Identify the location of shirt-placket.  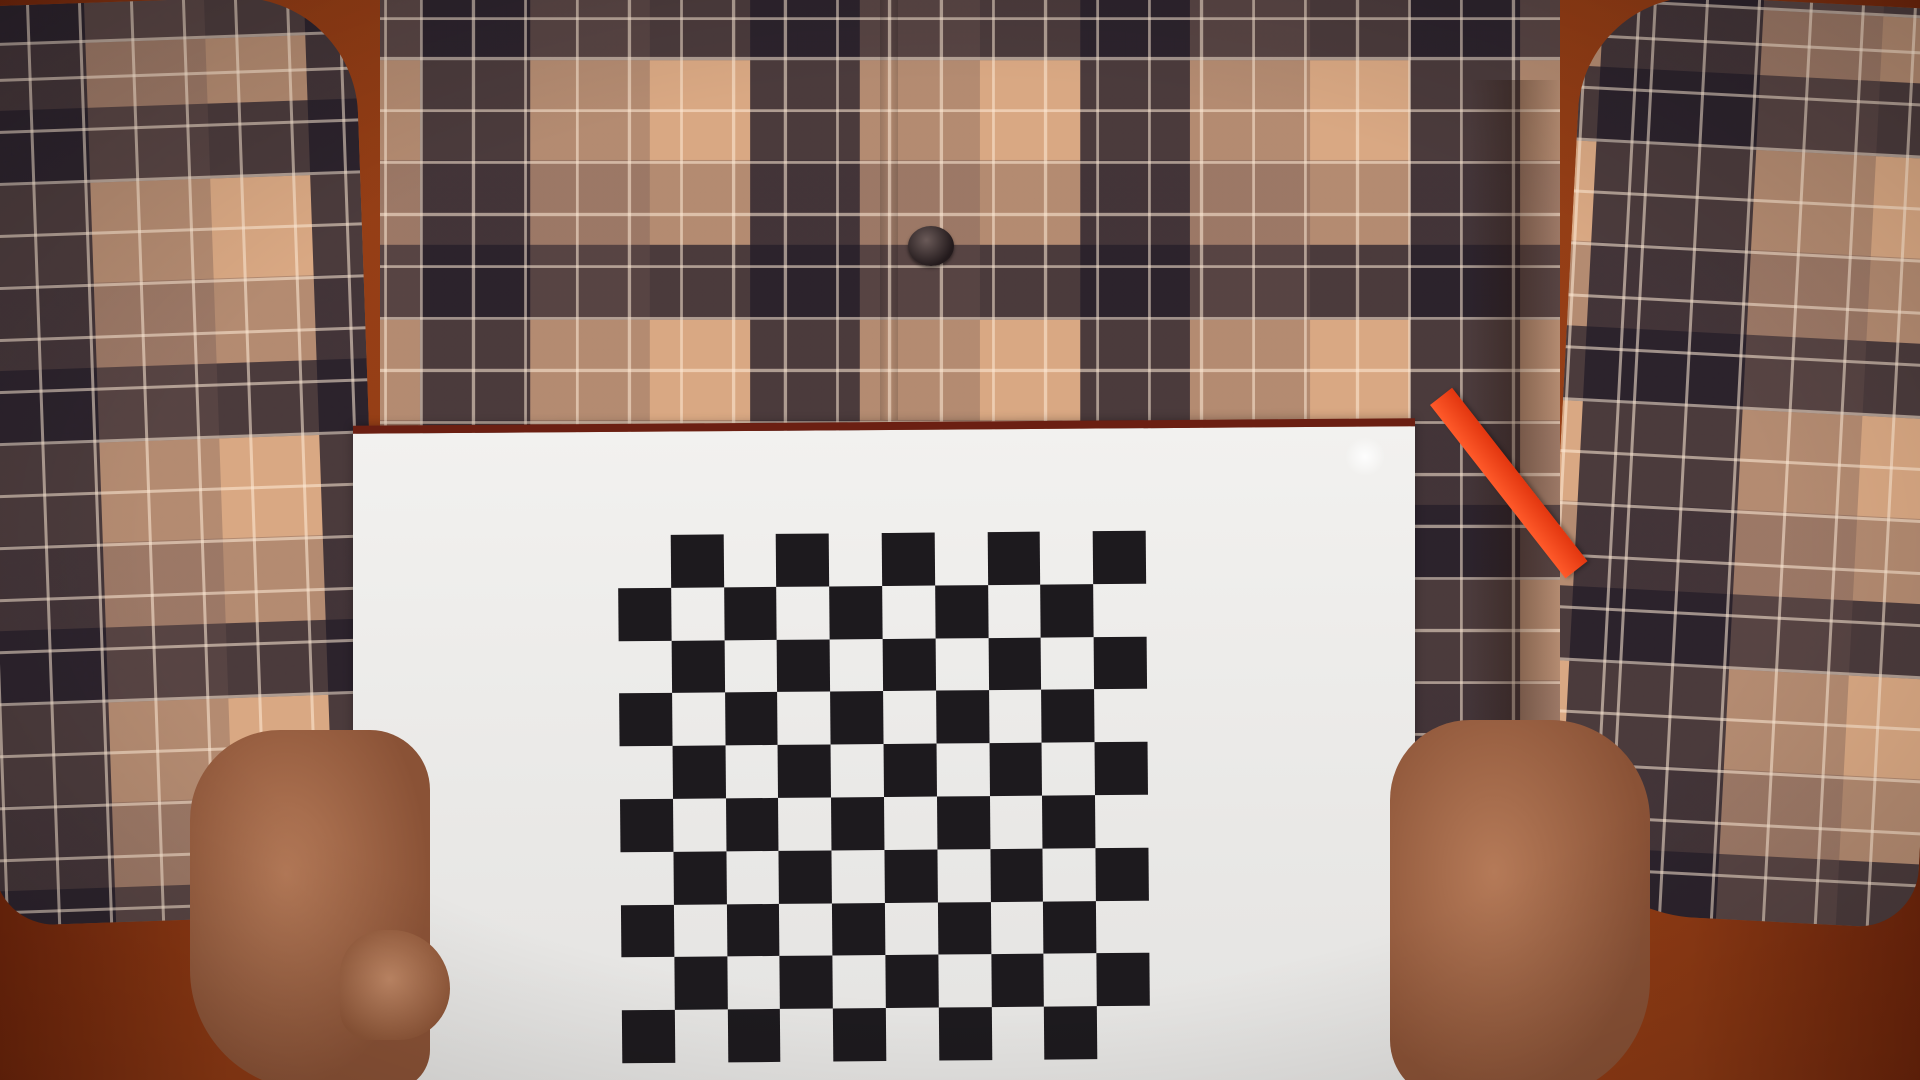
(889, 210).